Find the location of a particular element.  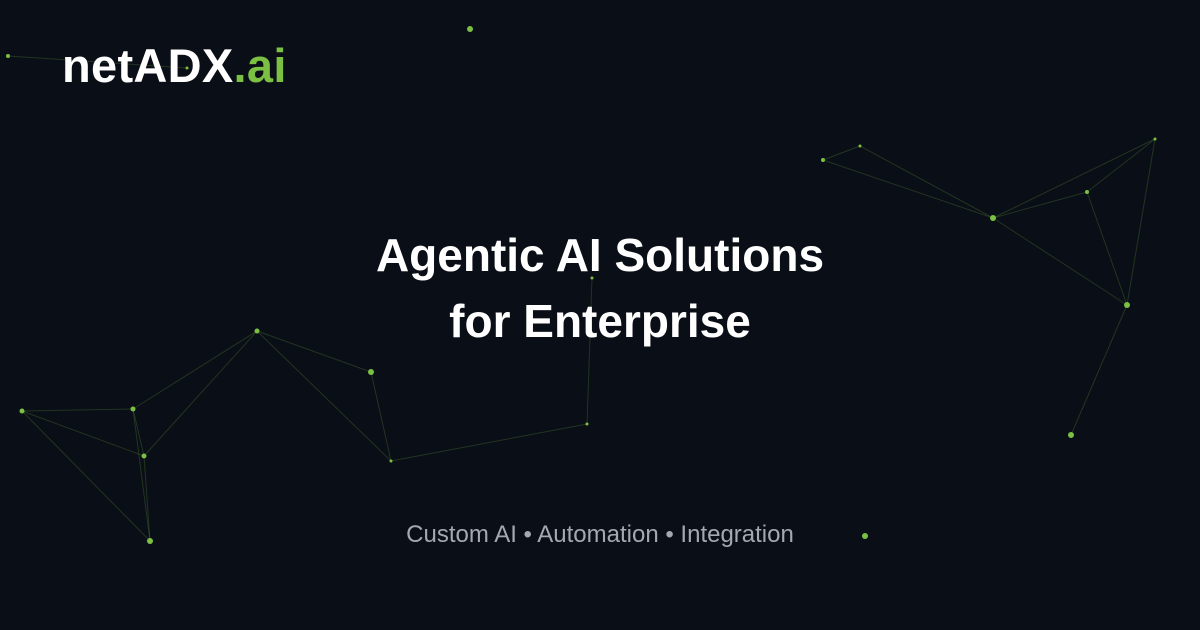

logo-name: netADX is located at coordinates (148, 65).